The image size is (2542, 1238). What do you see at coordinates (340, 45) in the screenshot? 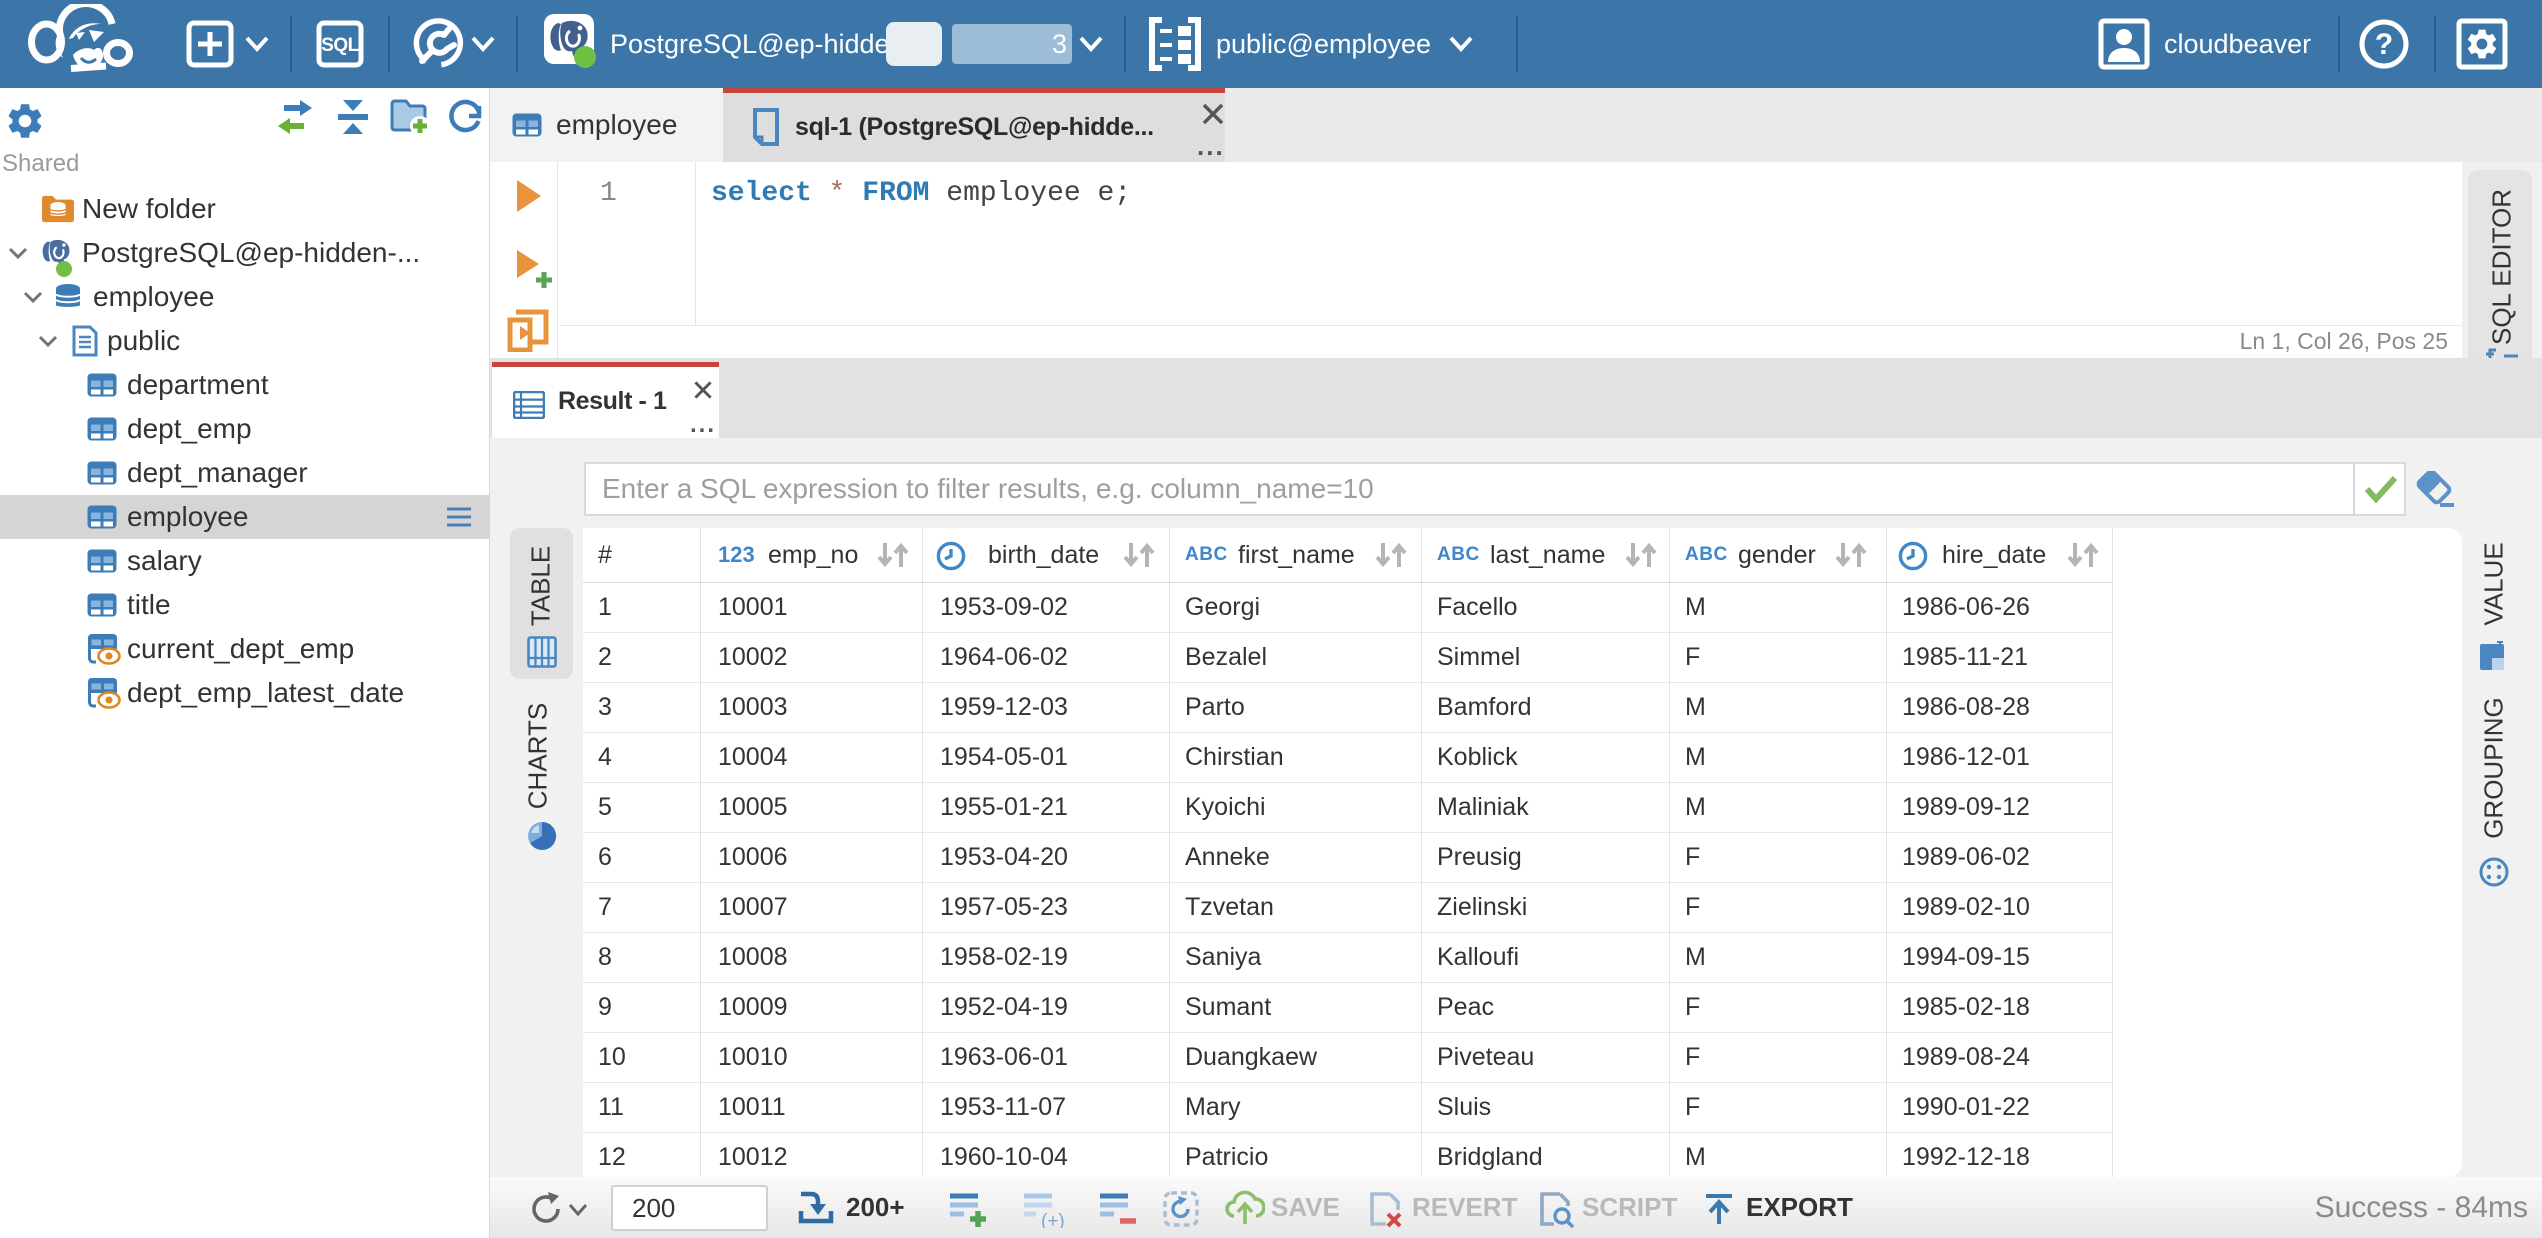
I see `svg-text: SQL` at bounding box center [340, 45].